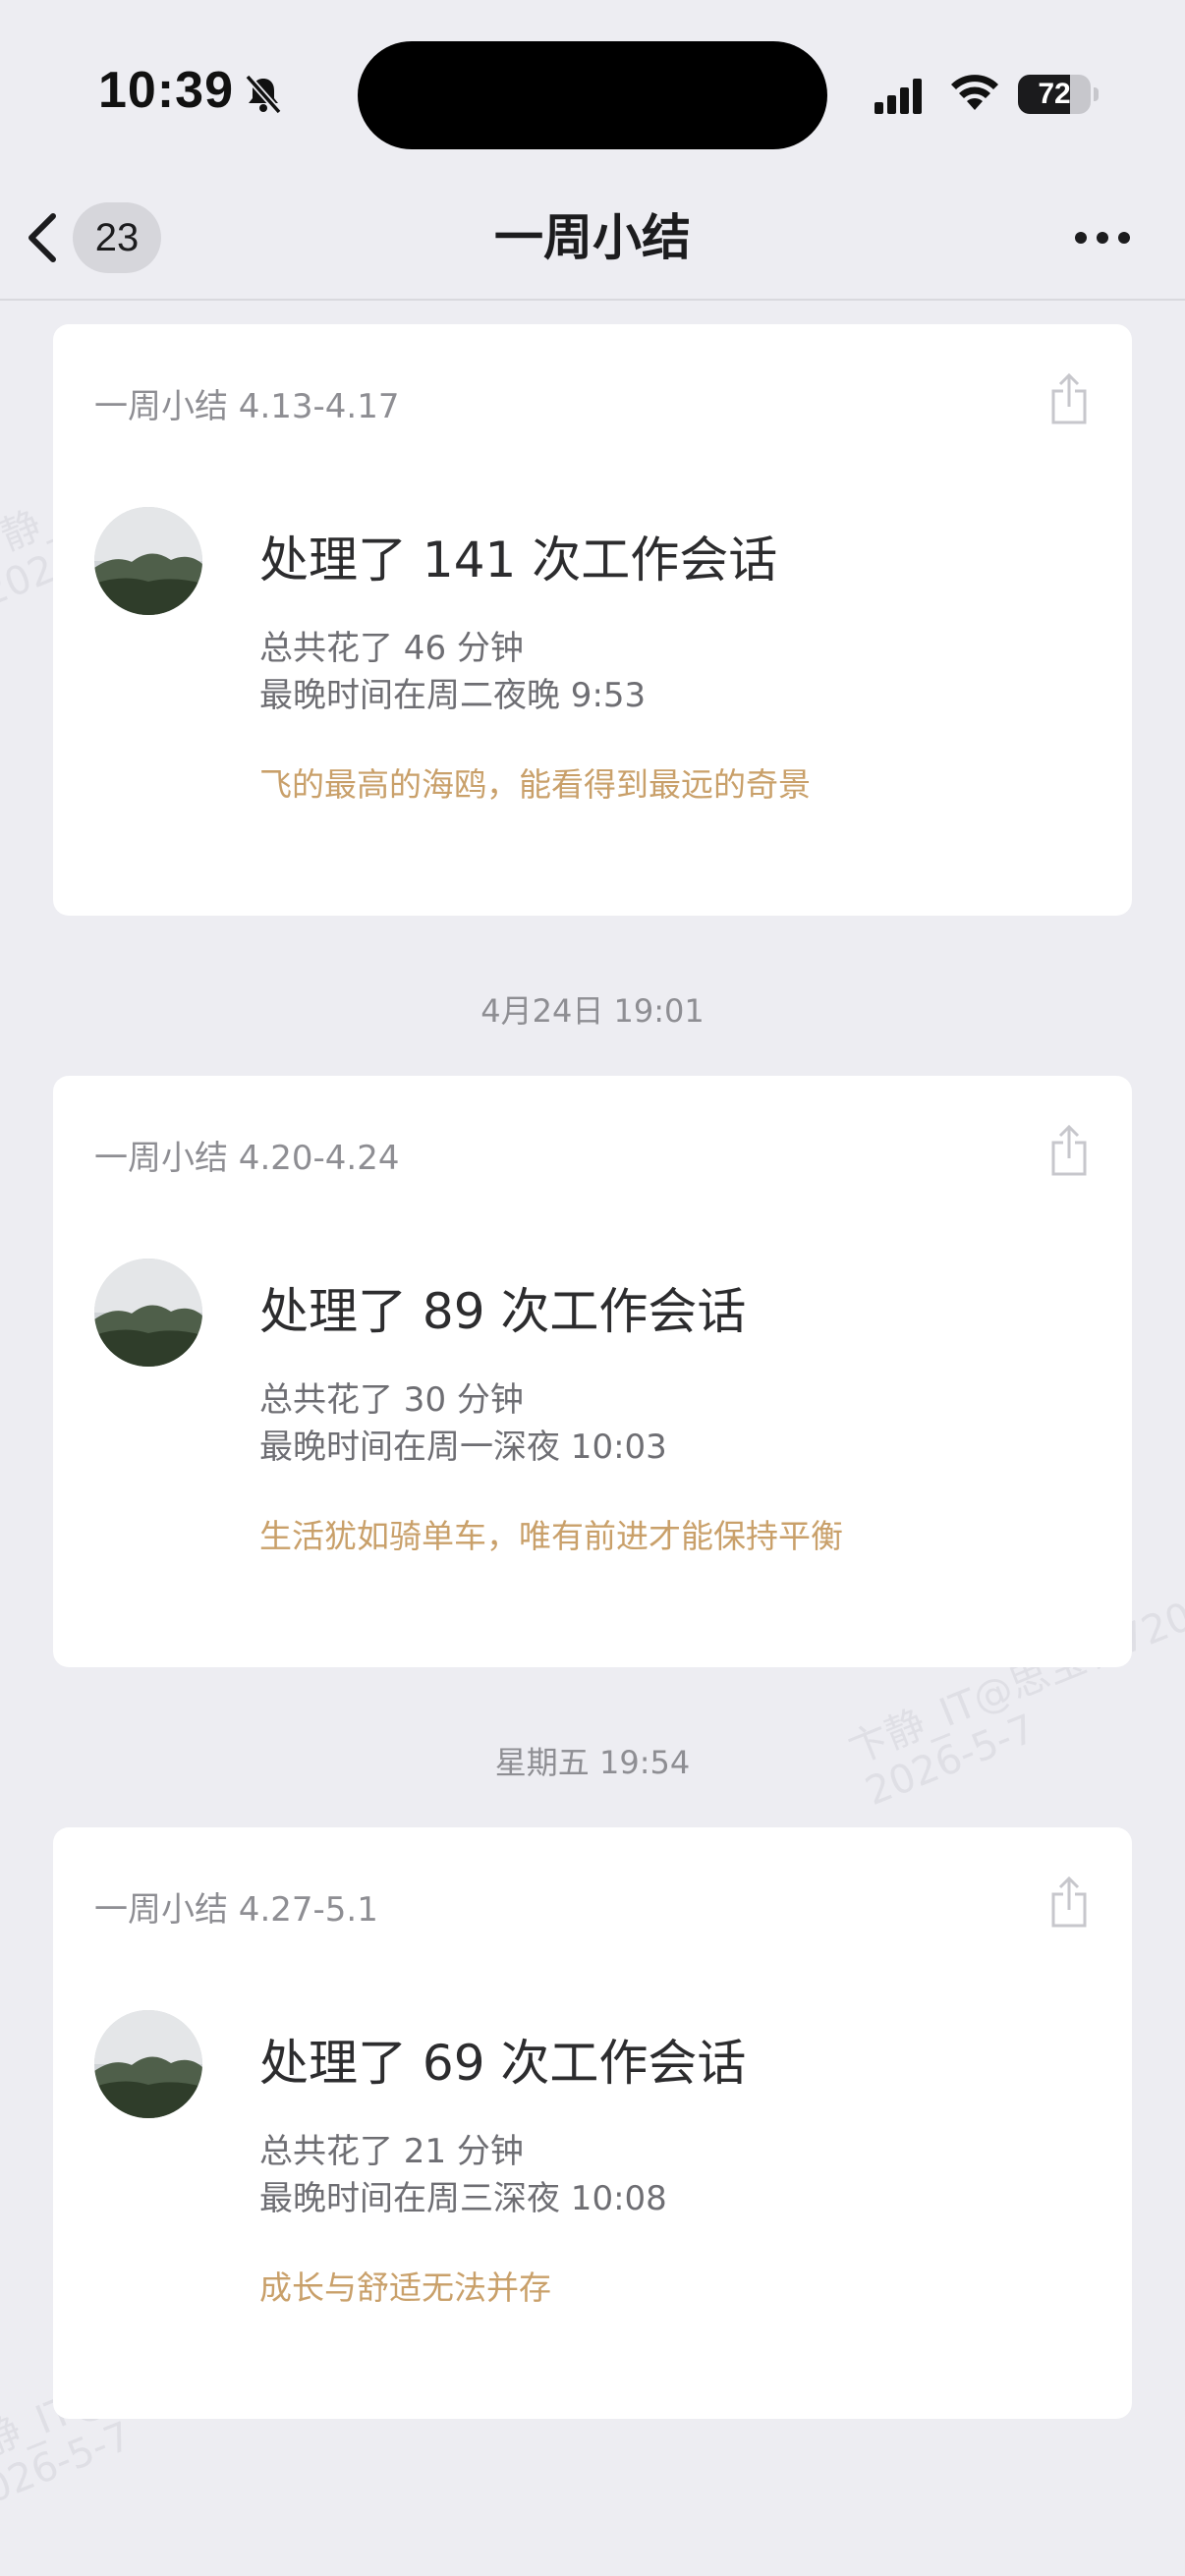 This screenshot has width=1185, height=2576. What do you see at coordinates (117, 237) in the screenshot?
I see `back-unread-count: 23` at bounding box center [117, 237].